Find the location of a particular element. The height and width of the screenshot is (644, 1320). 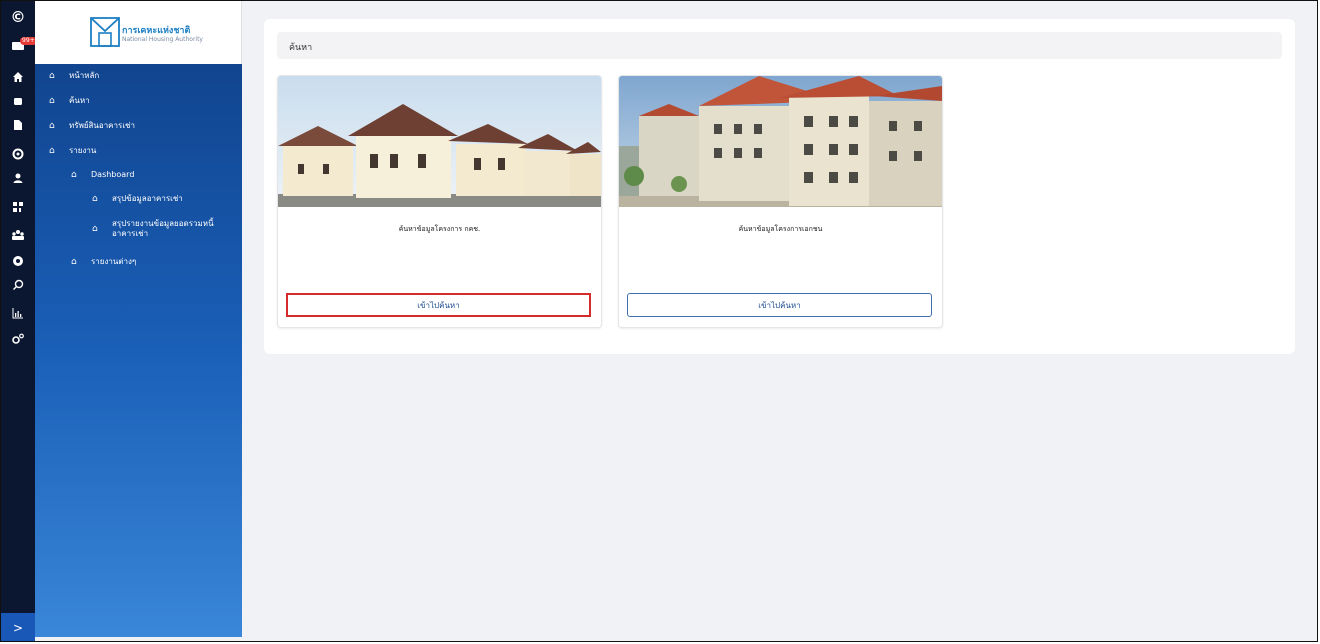

sidebar-item-home: ⌂ หน้าหลัก is located at coordinates (74, 76).